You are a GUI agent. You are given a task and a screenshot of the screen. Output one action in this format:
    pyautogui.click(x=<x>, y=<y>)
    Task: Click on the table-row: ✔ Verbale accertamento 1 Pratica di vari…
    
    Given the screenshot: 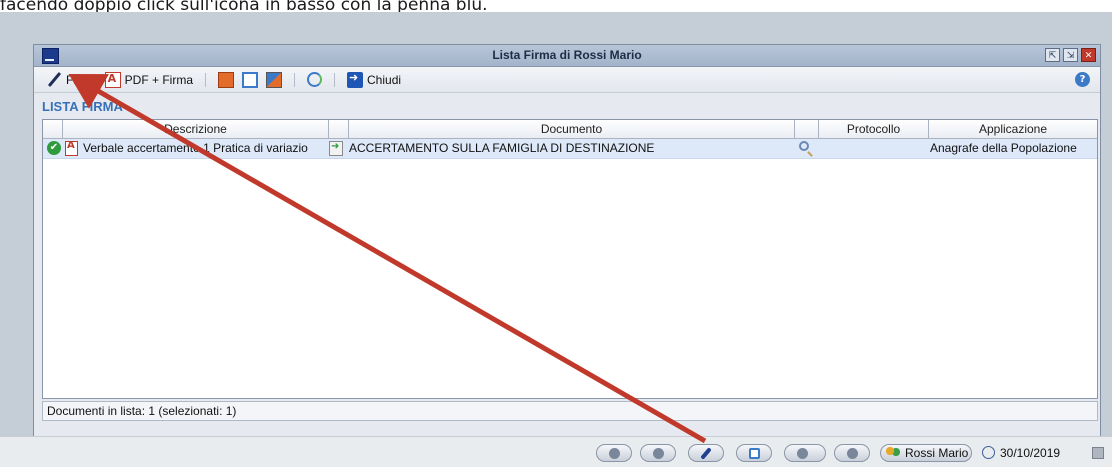 What is the action you would take?
    pyautogui.click(x=570, y=149)
    